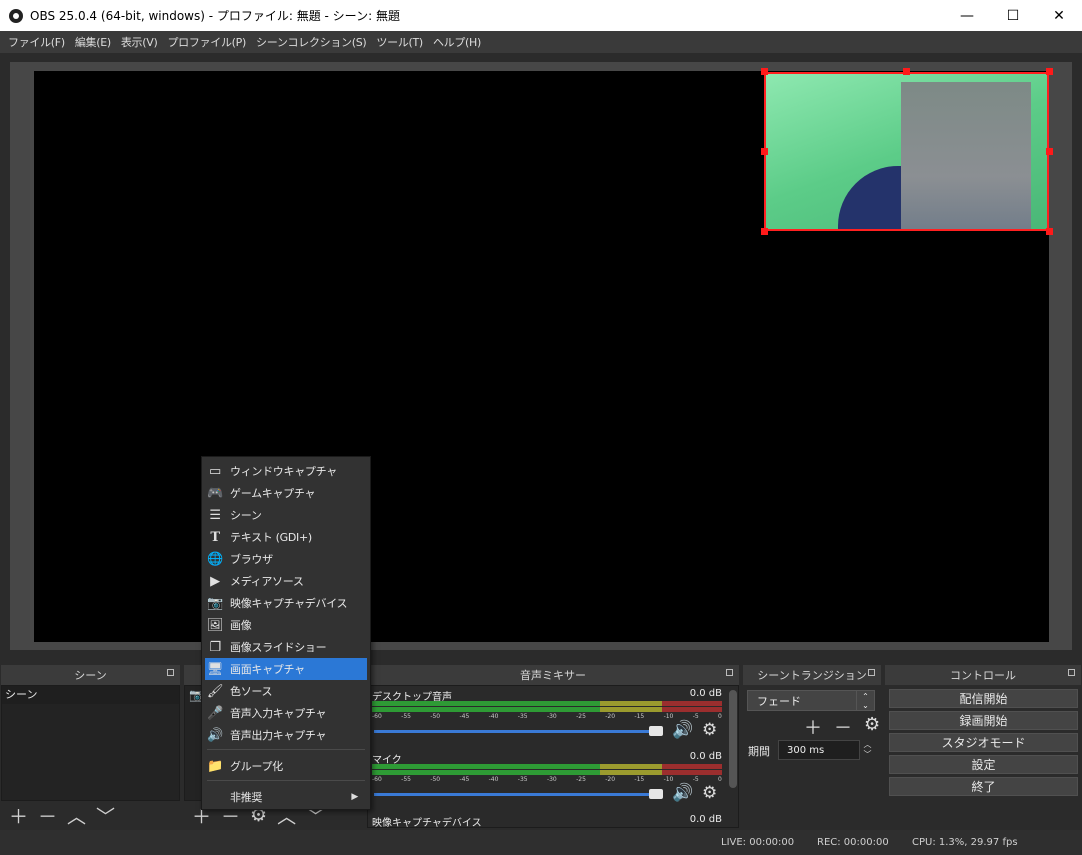 The height and width of the screenshot is (855, 1082). What do you see at coordinates (812, 675) in the screenshot?
I see `transitions-dock-title: シーントランジション` at bounding box center [812, 675].